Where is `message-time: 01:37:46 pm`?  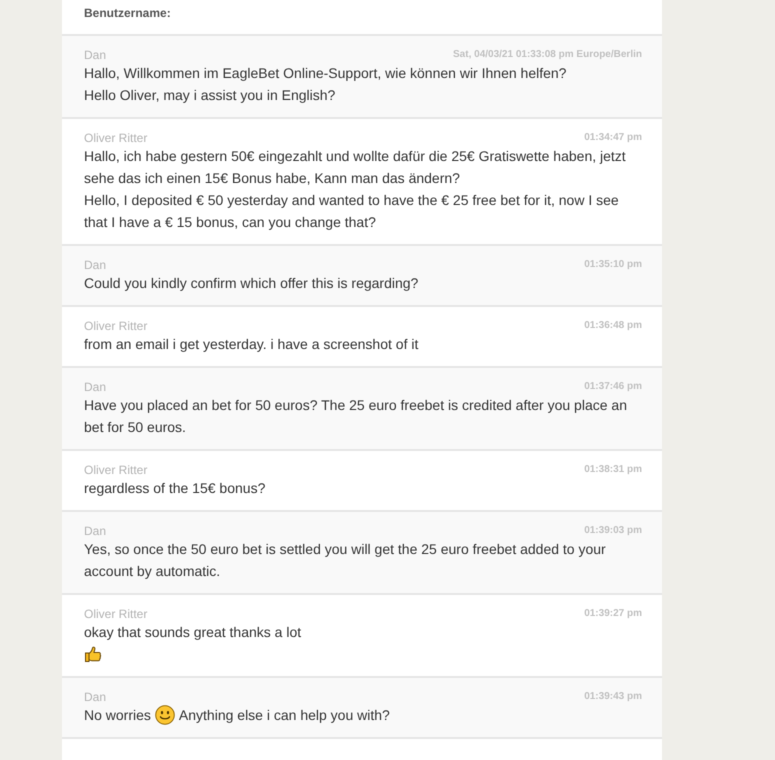 message-time: 01:37:46 pm is located at coordinates (613, 387).